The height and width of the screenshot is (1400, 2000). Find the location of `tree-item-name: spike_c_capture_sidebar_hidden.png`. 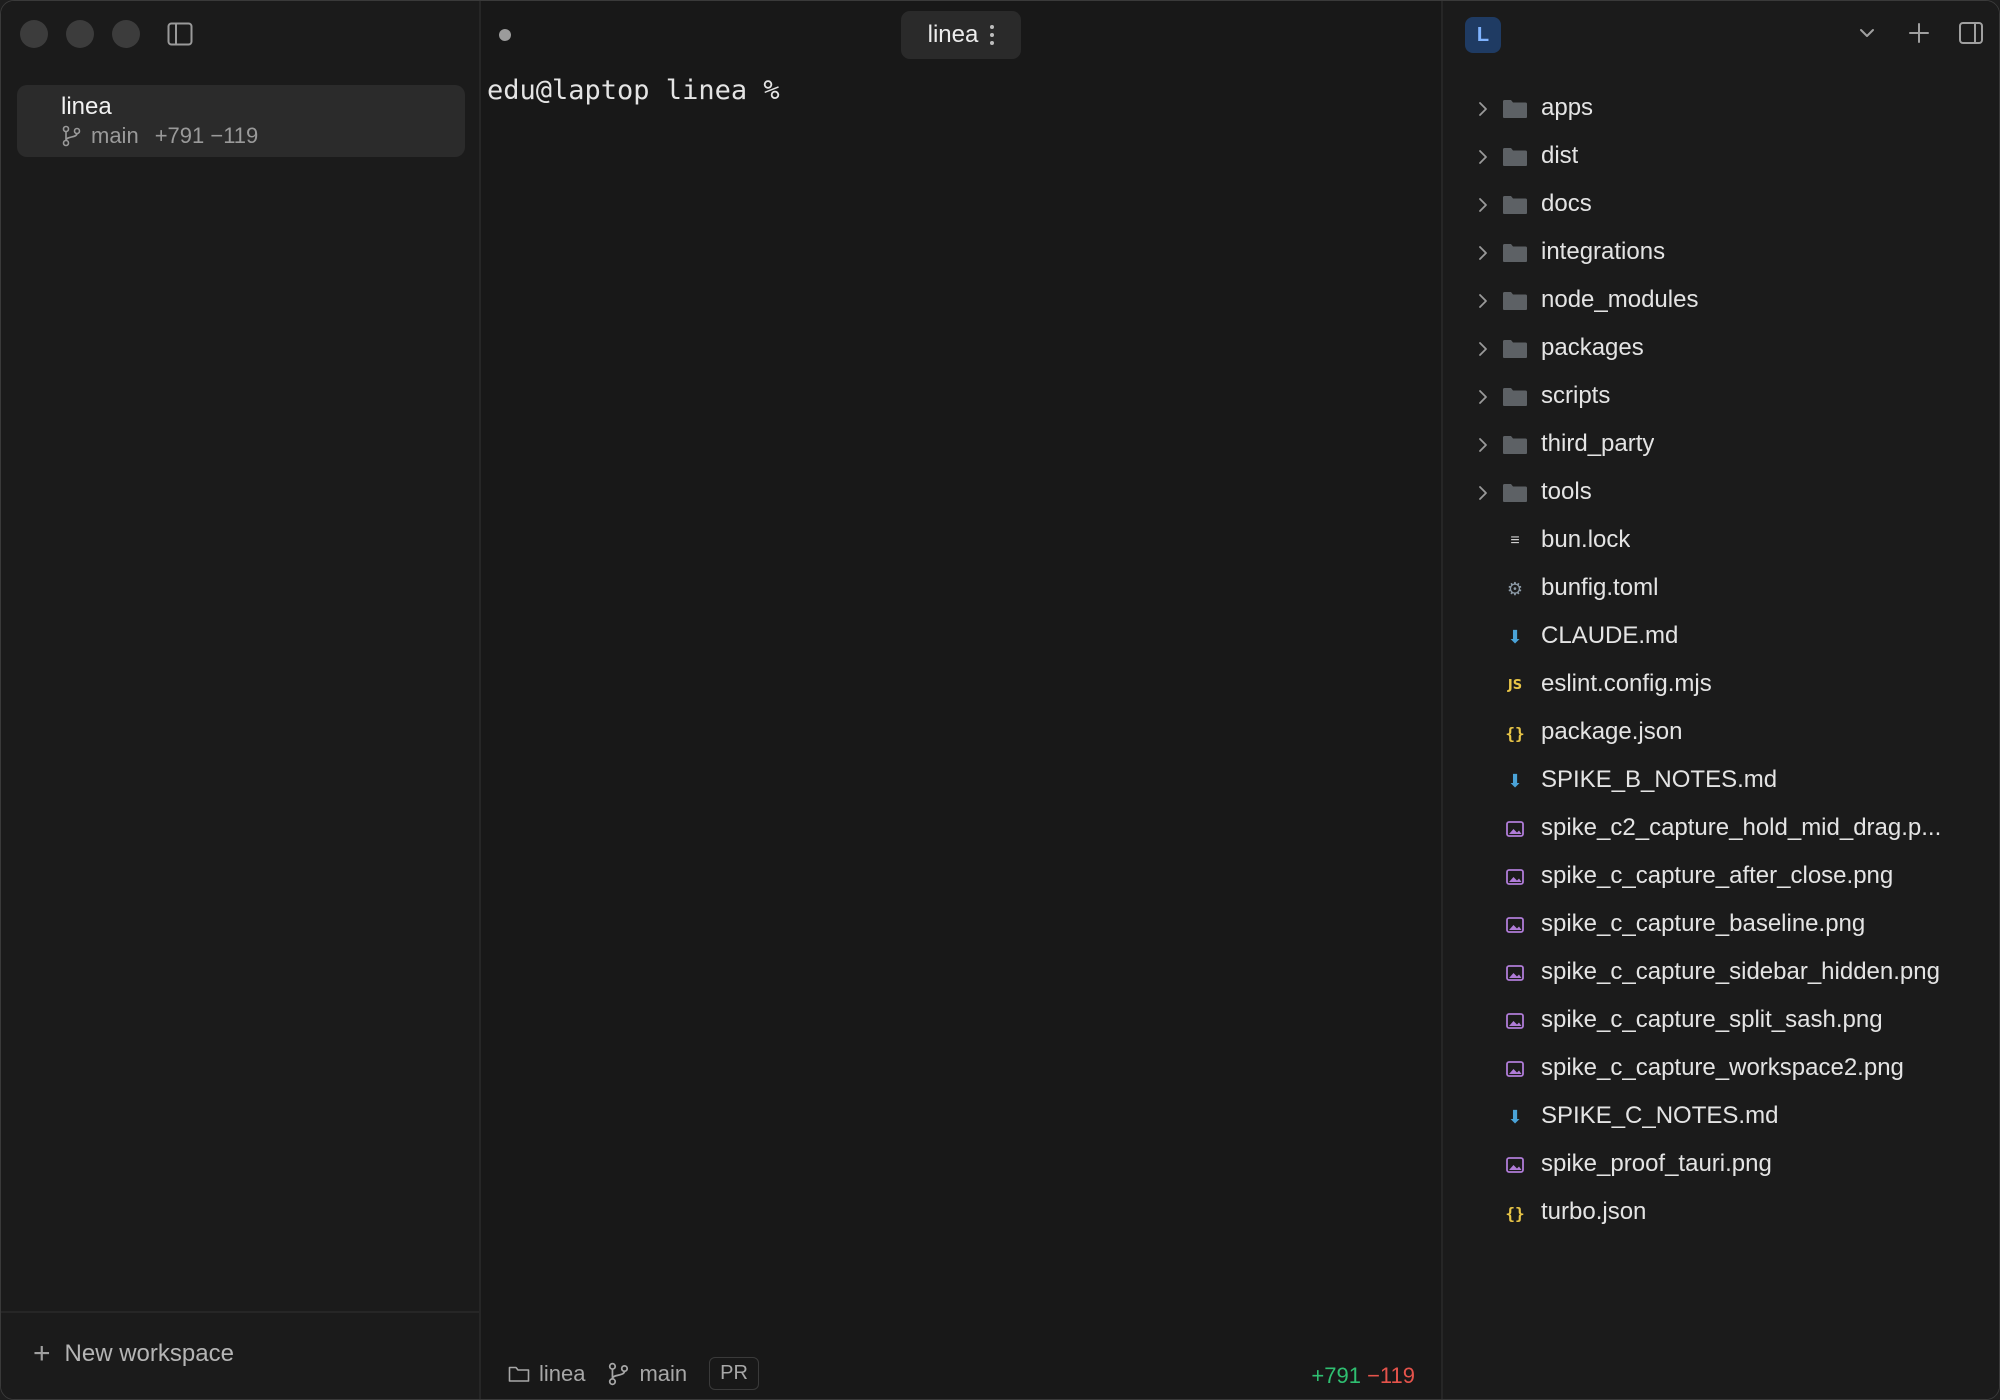

tree-item-name: spike_c_capture_sidebar_hidden.png is located at coordinates (1740, 971).